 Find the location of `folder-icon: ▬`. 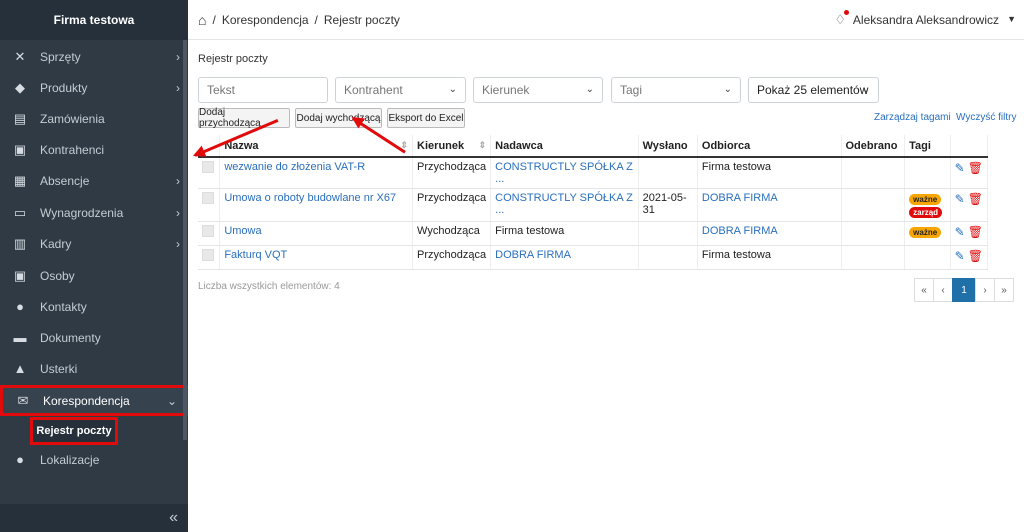

folder-icon: ▬ is located at coordinates (20, 337).